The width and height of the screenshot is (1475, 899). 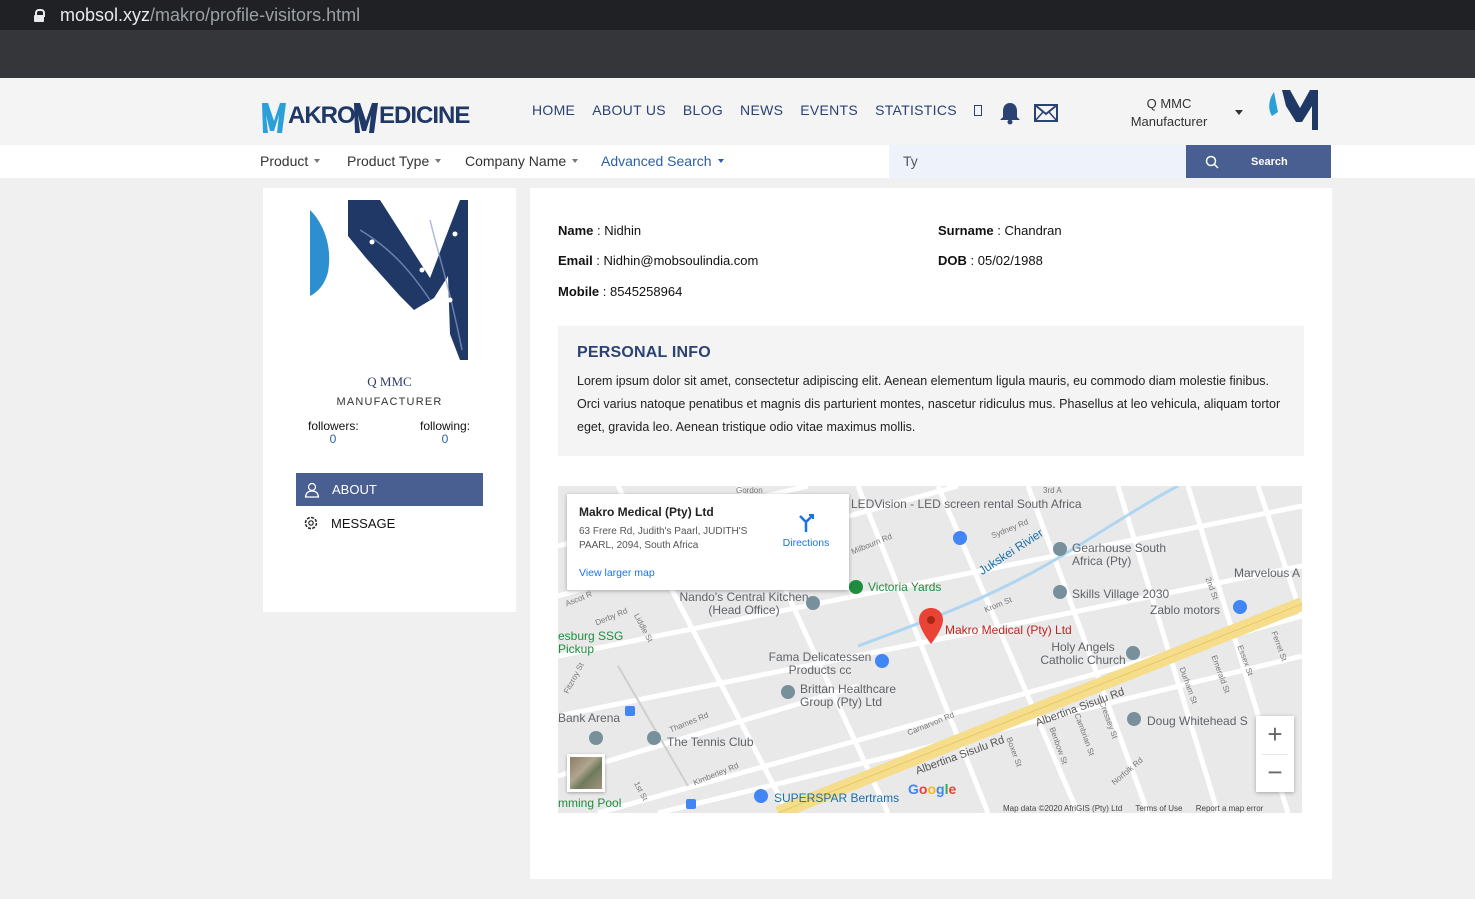 What do you see at coordinates (1008, 630) in the screenshot?
I see `map-marker-label: Makro Medical (Pty) Ltd` at bounding box center [1008, 630].